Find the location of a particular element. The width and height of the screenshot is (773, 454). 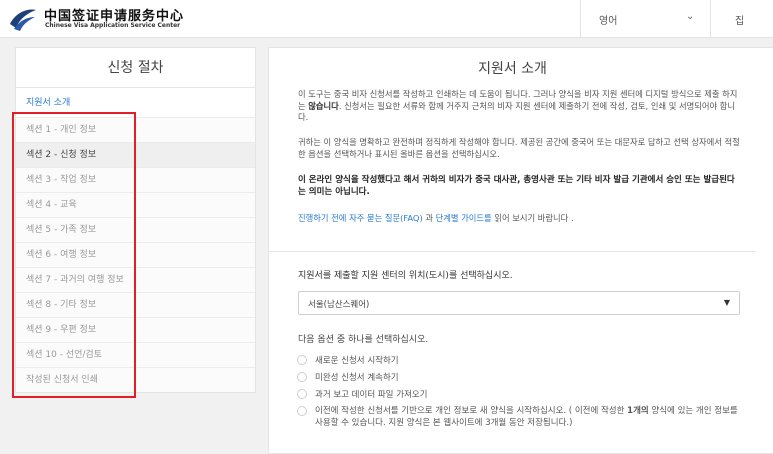

home-link: 집 is located at coordinates (741, 19).